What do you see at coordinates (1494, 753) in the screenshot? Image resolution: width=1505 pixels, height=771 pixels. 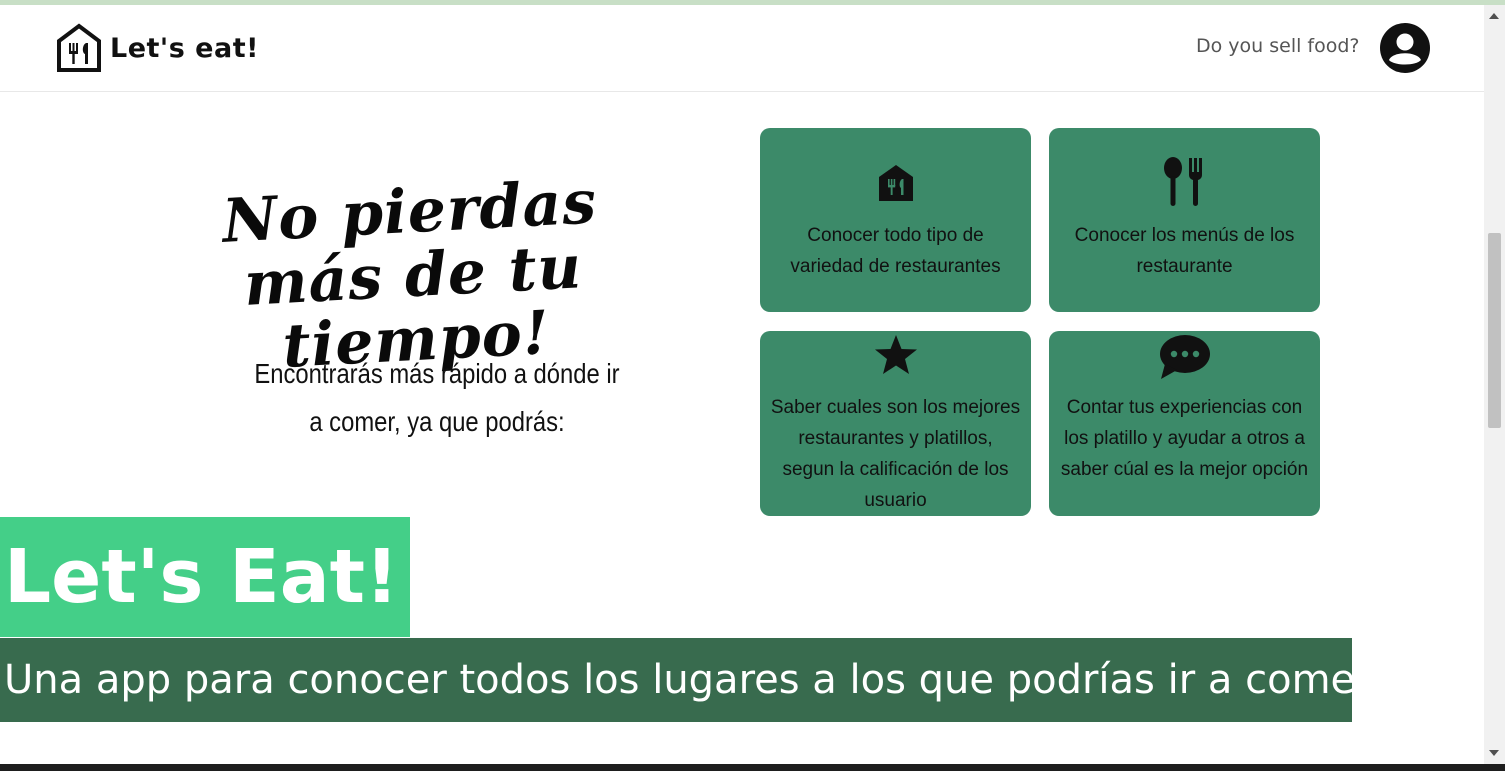 I see `scroll-down-arrow-icon` at bounding box center [1494, 753].